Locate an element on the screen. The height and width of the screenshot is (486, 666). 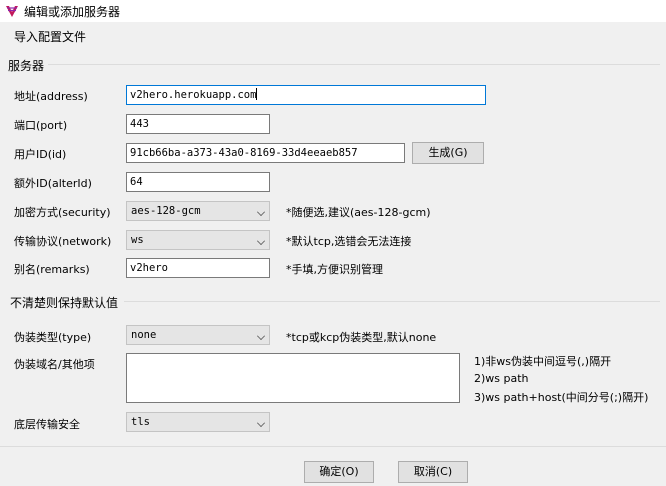
cancel-button: 取消(C) is located at coordinates (433, 472).